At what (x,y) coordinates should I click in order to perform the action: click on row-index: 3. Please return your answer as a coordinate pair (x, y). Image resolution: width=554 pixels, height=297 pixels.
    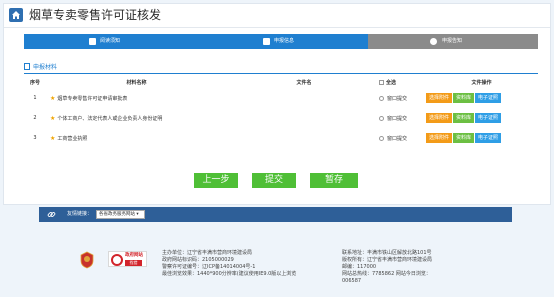
    Looking at the image, I should click on (35, 138).